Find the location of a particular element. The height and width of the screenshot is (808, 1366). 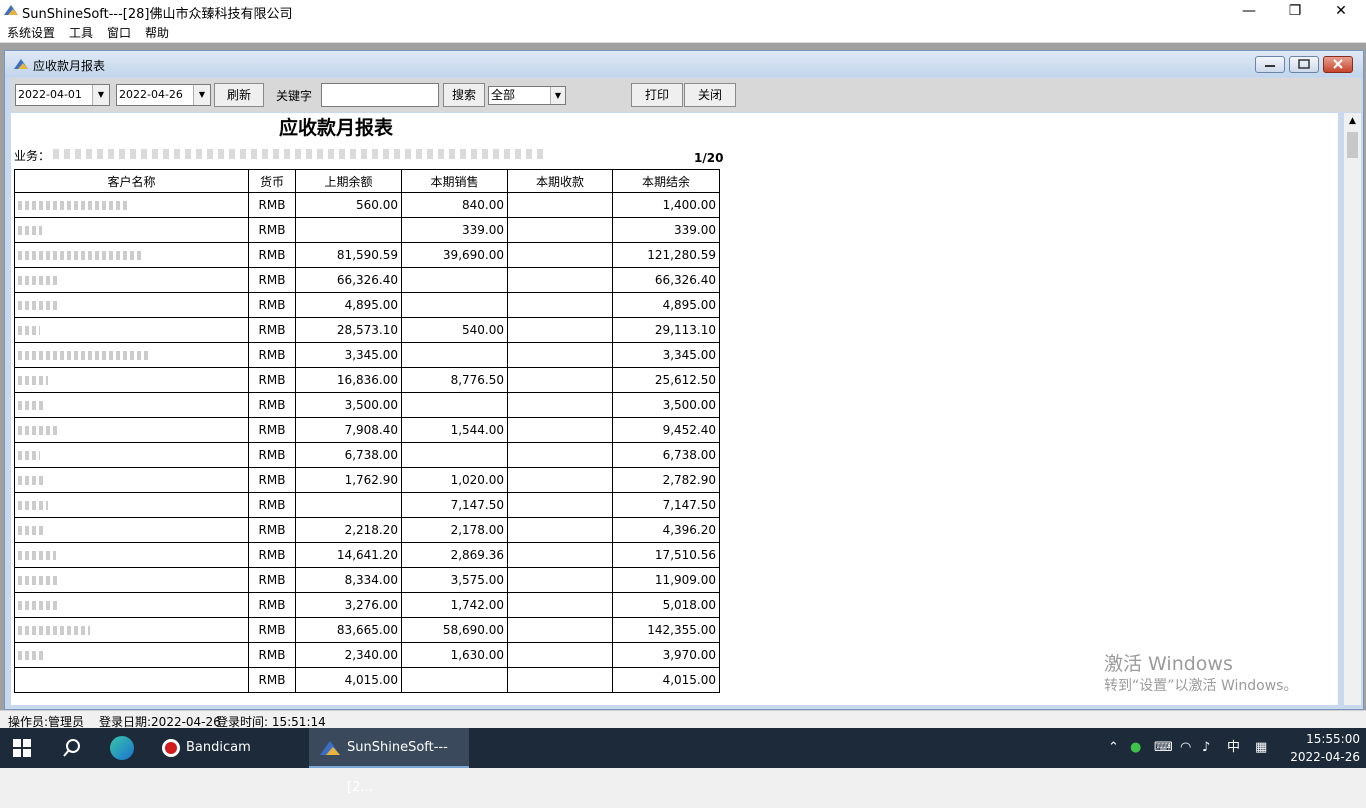

restore-button: ❐ is located at coordinates (1295, 11).